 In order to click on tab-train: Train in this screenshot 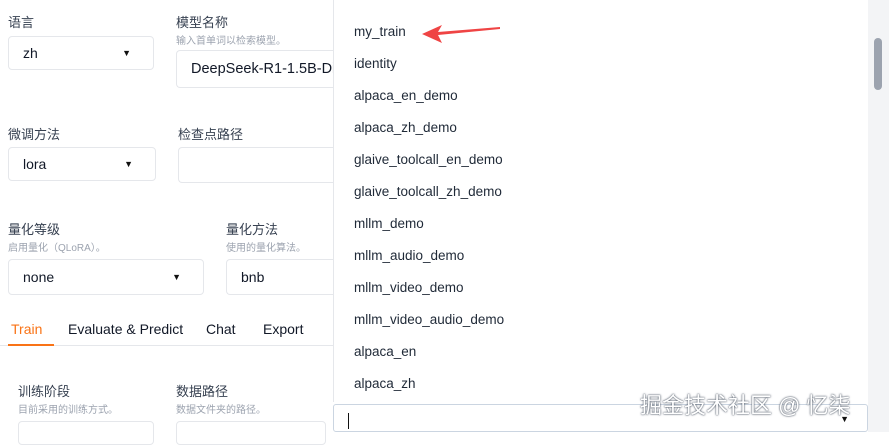, I will do `click(26, 329)`.